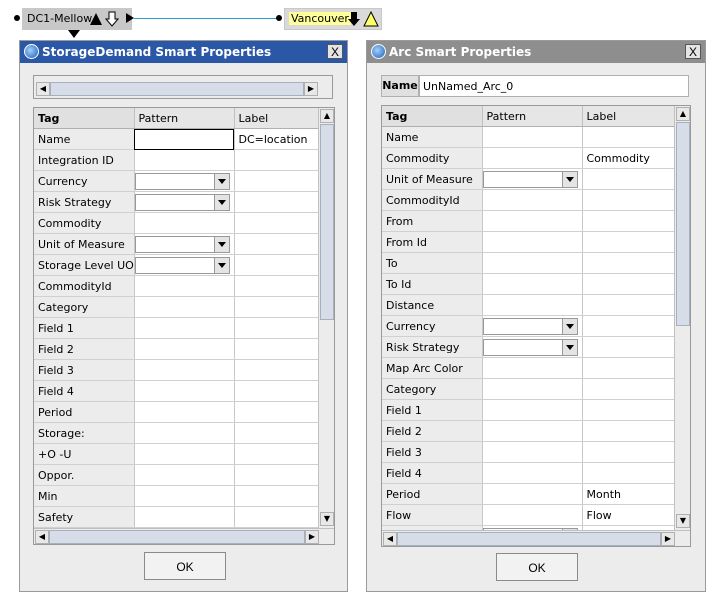 The width and height of the screenshot is (721, 603). I want to click on scroll-left-button: ◀, so click(42, 537).